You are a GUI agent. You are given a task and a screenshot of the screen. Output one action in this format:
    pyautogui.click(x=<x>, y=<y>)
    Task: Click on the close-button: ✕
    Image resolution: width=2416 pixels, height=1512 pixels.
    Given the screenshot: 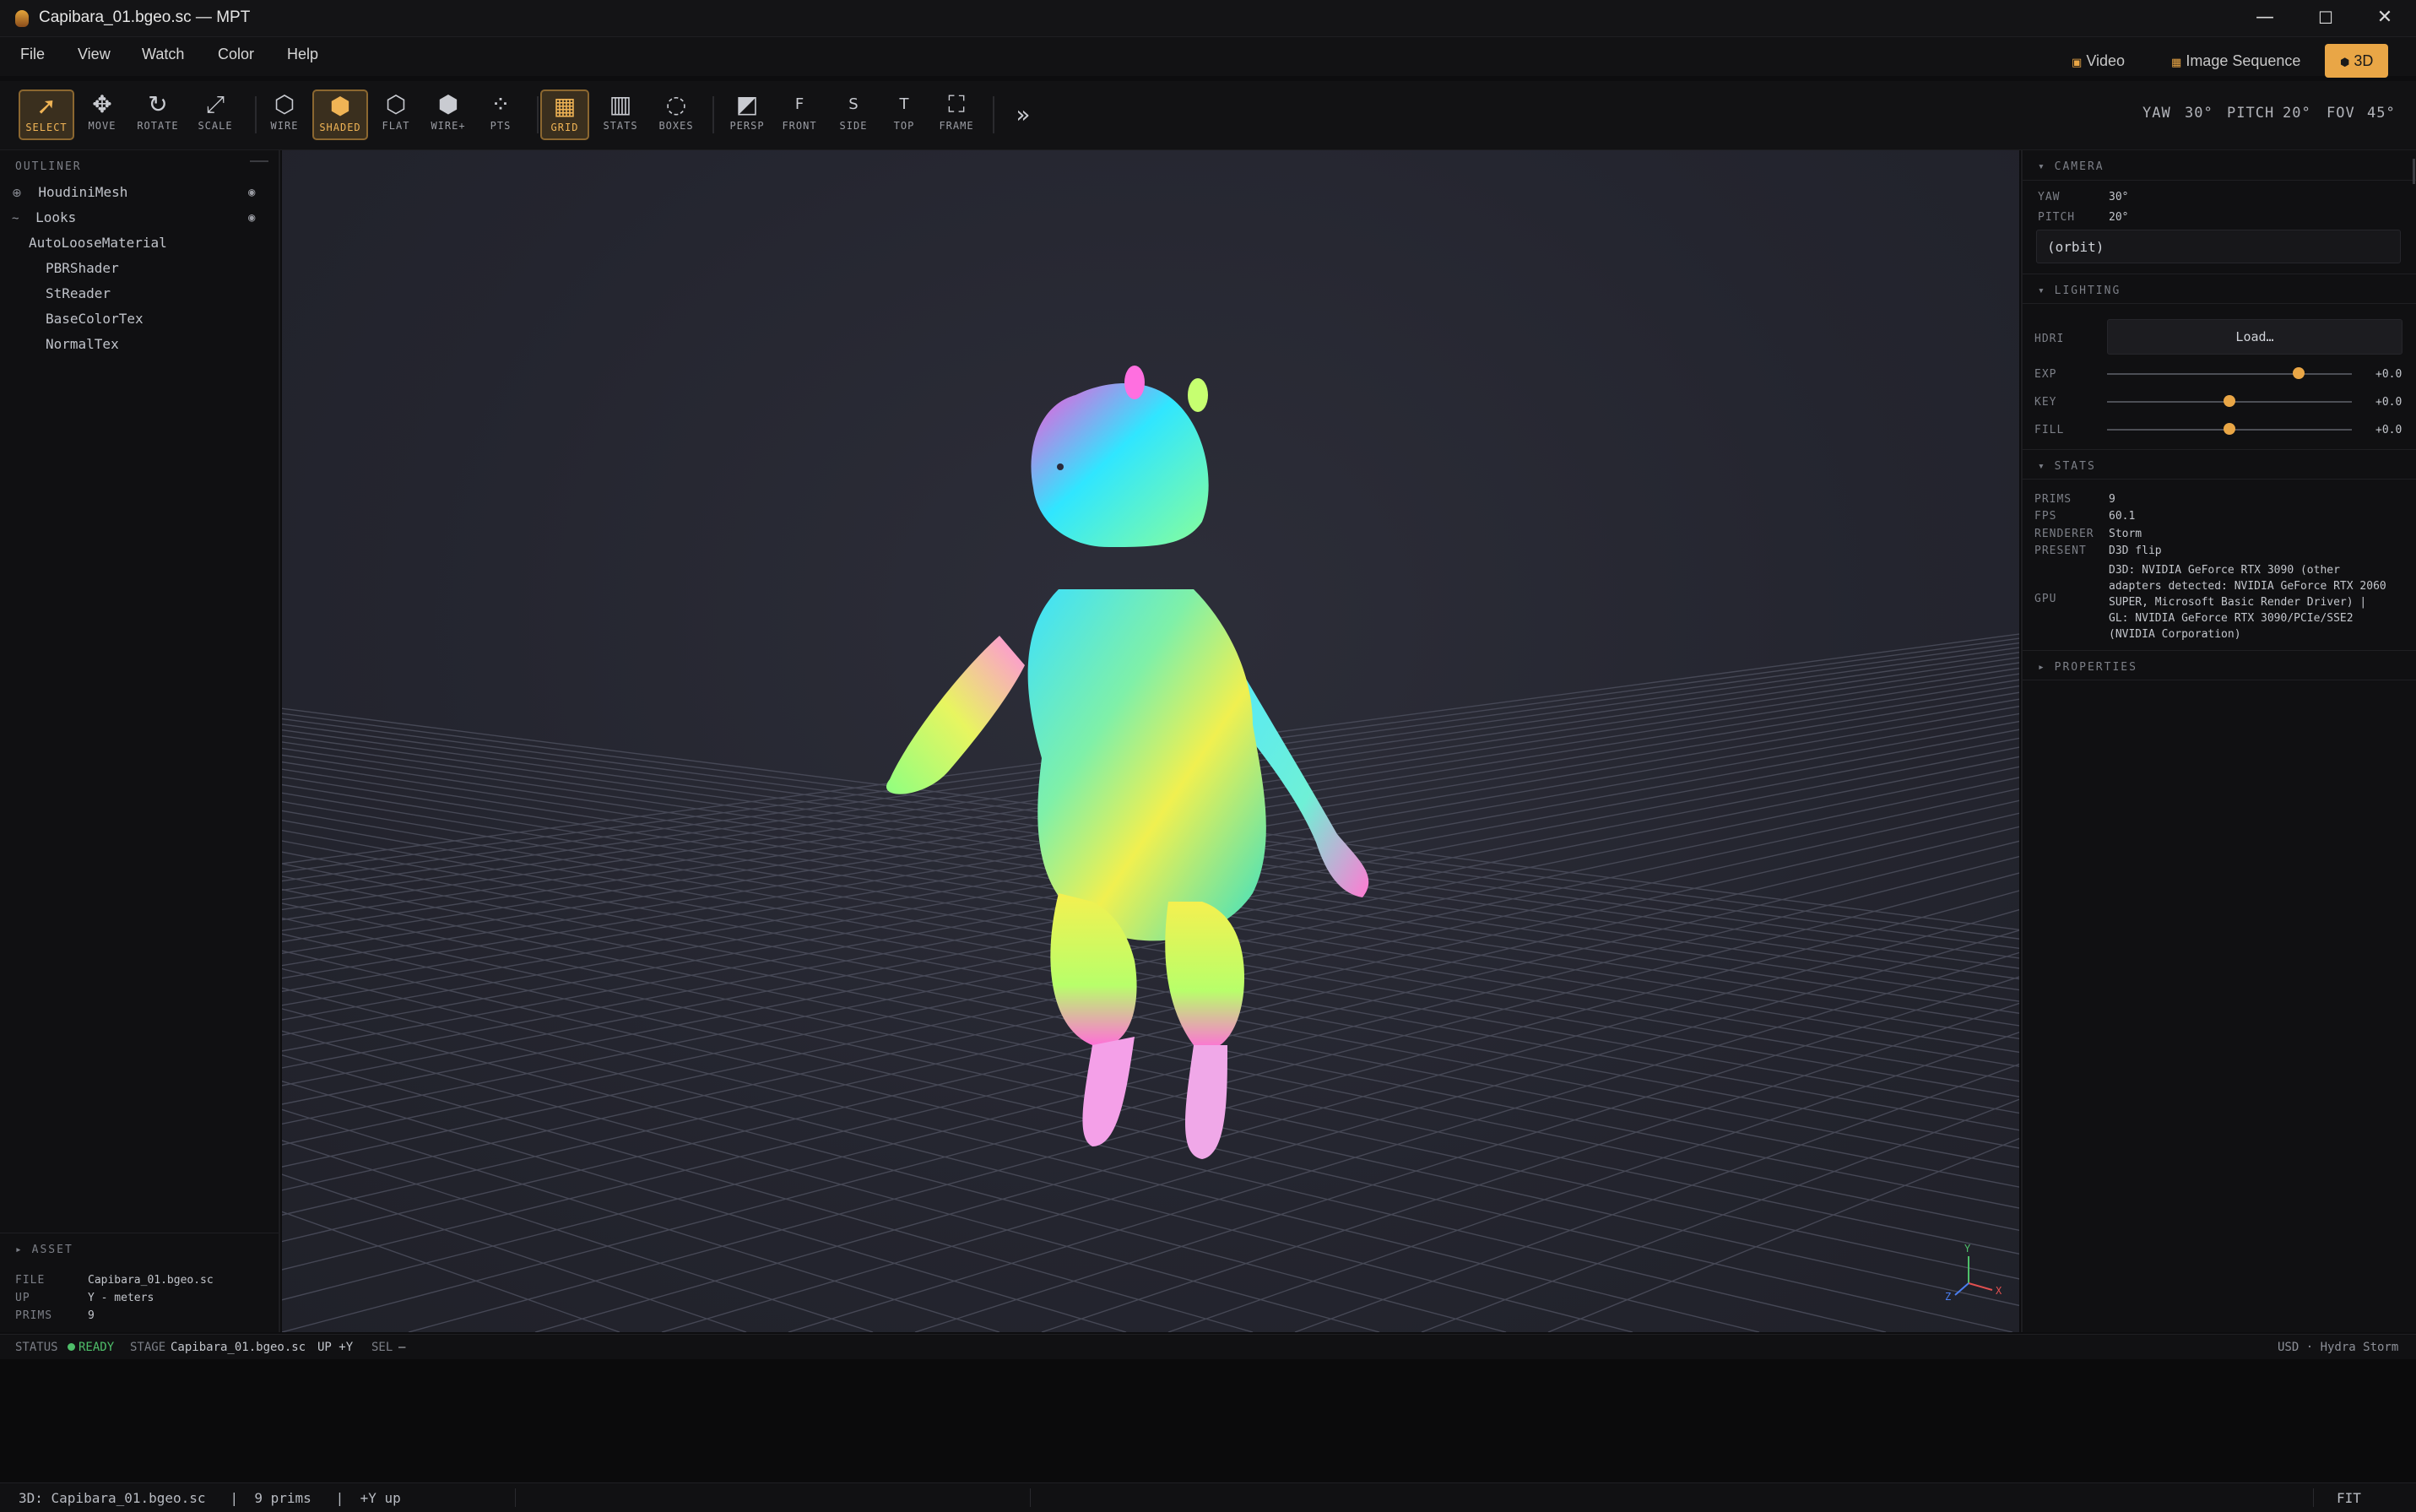 What is the action you would take?
    pyautogui.click(x=2384, y=18)
    